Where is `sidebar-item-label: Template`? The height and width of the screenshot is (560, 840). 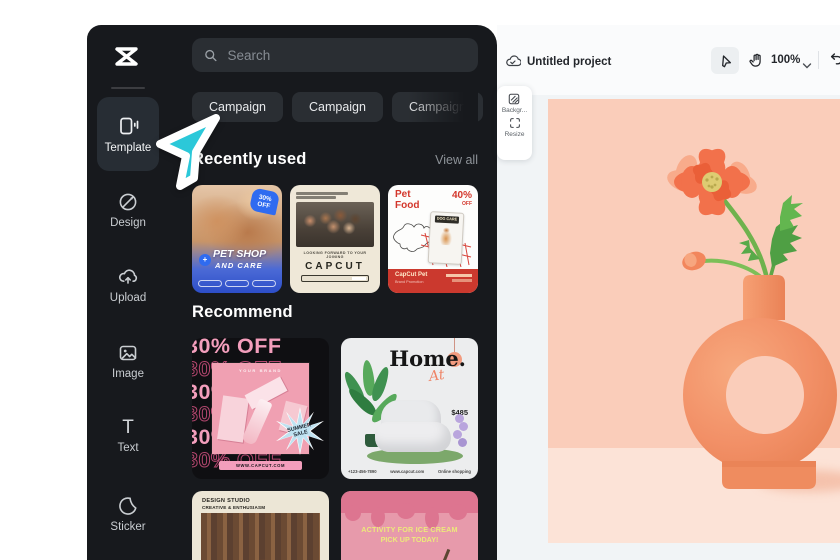 sidebar-item-label: Template is located at coordinates (128, 147).